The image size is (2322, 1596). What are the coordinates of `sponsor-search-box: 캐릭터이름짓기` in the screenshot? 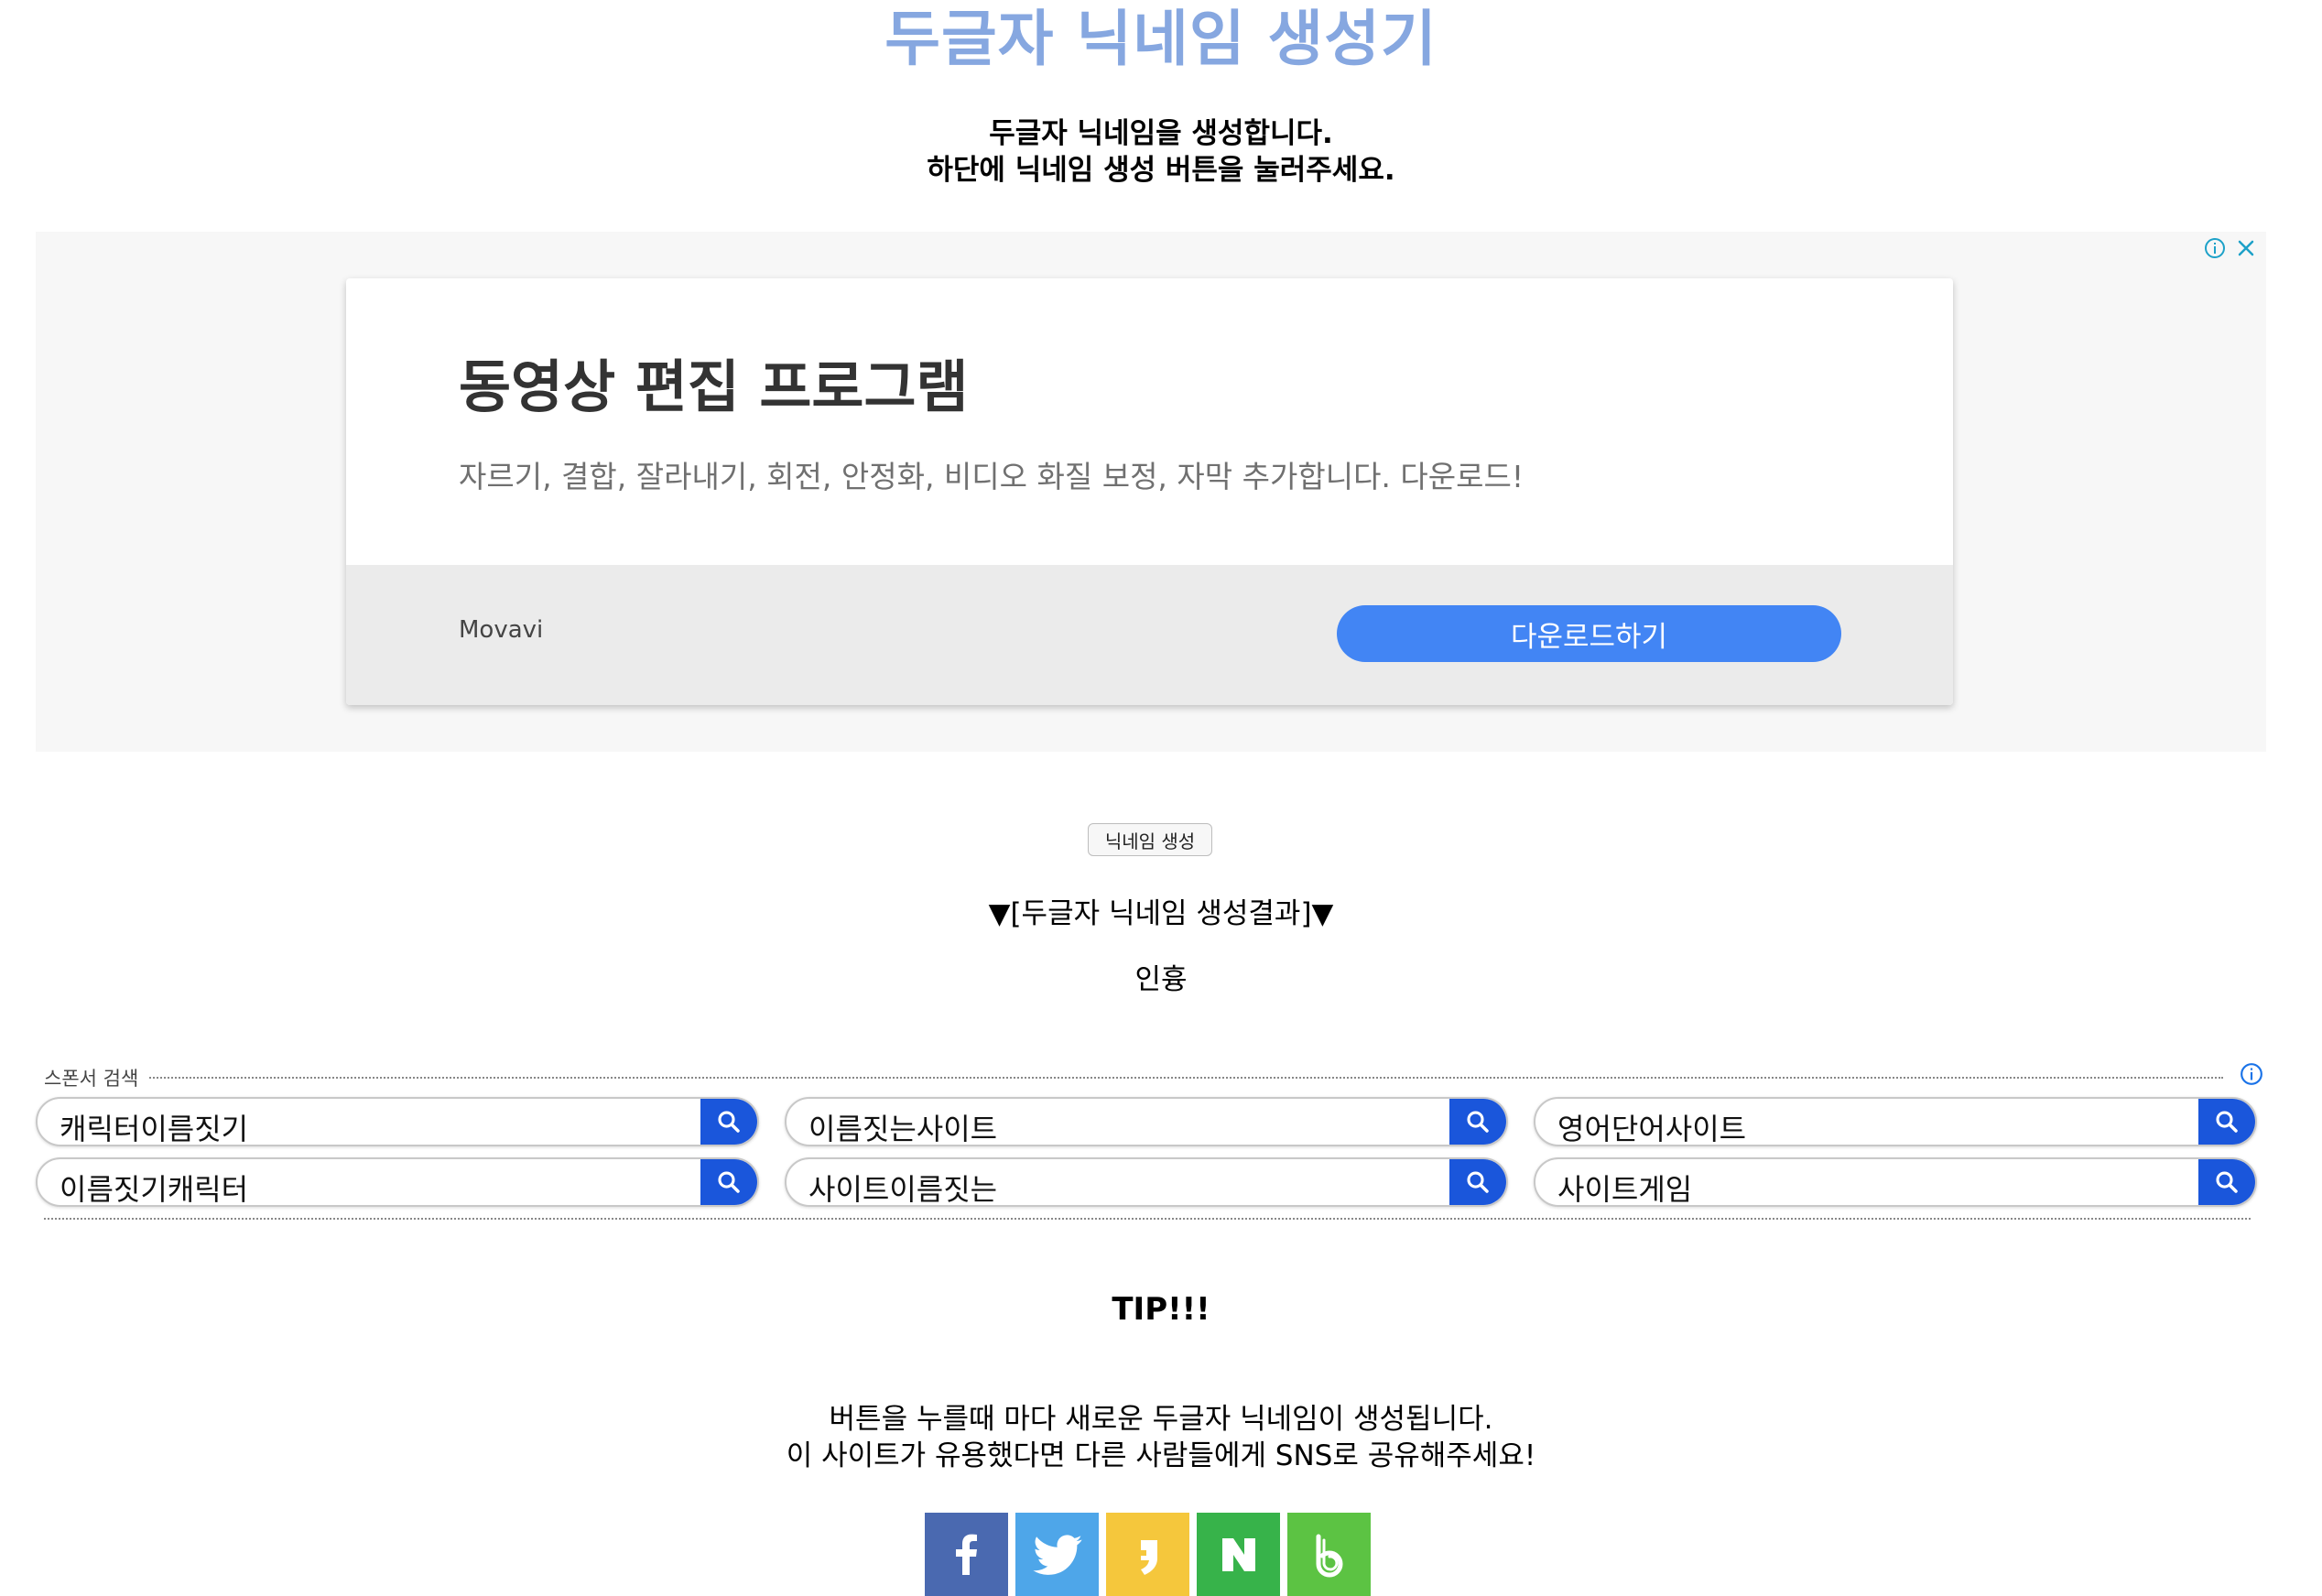 It's located at (397, 1121).